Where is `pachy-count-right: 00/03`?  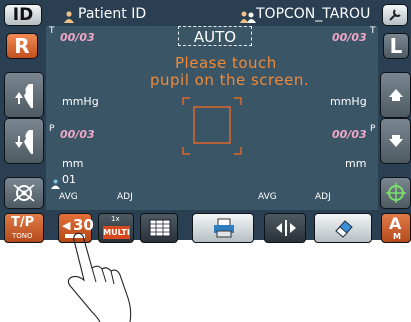
pachy-count-right: 00/03 is located at coordinates (349, 134).